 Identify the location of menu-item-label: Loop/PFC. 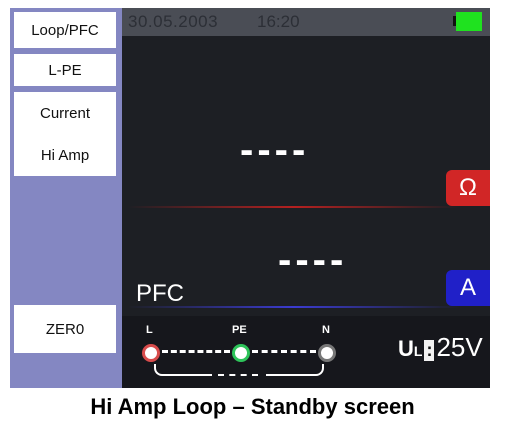
(65, 30).